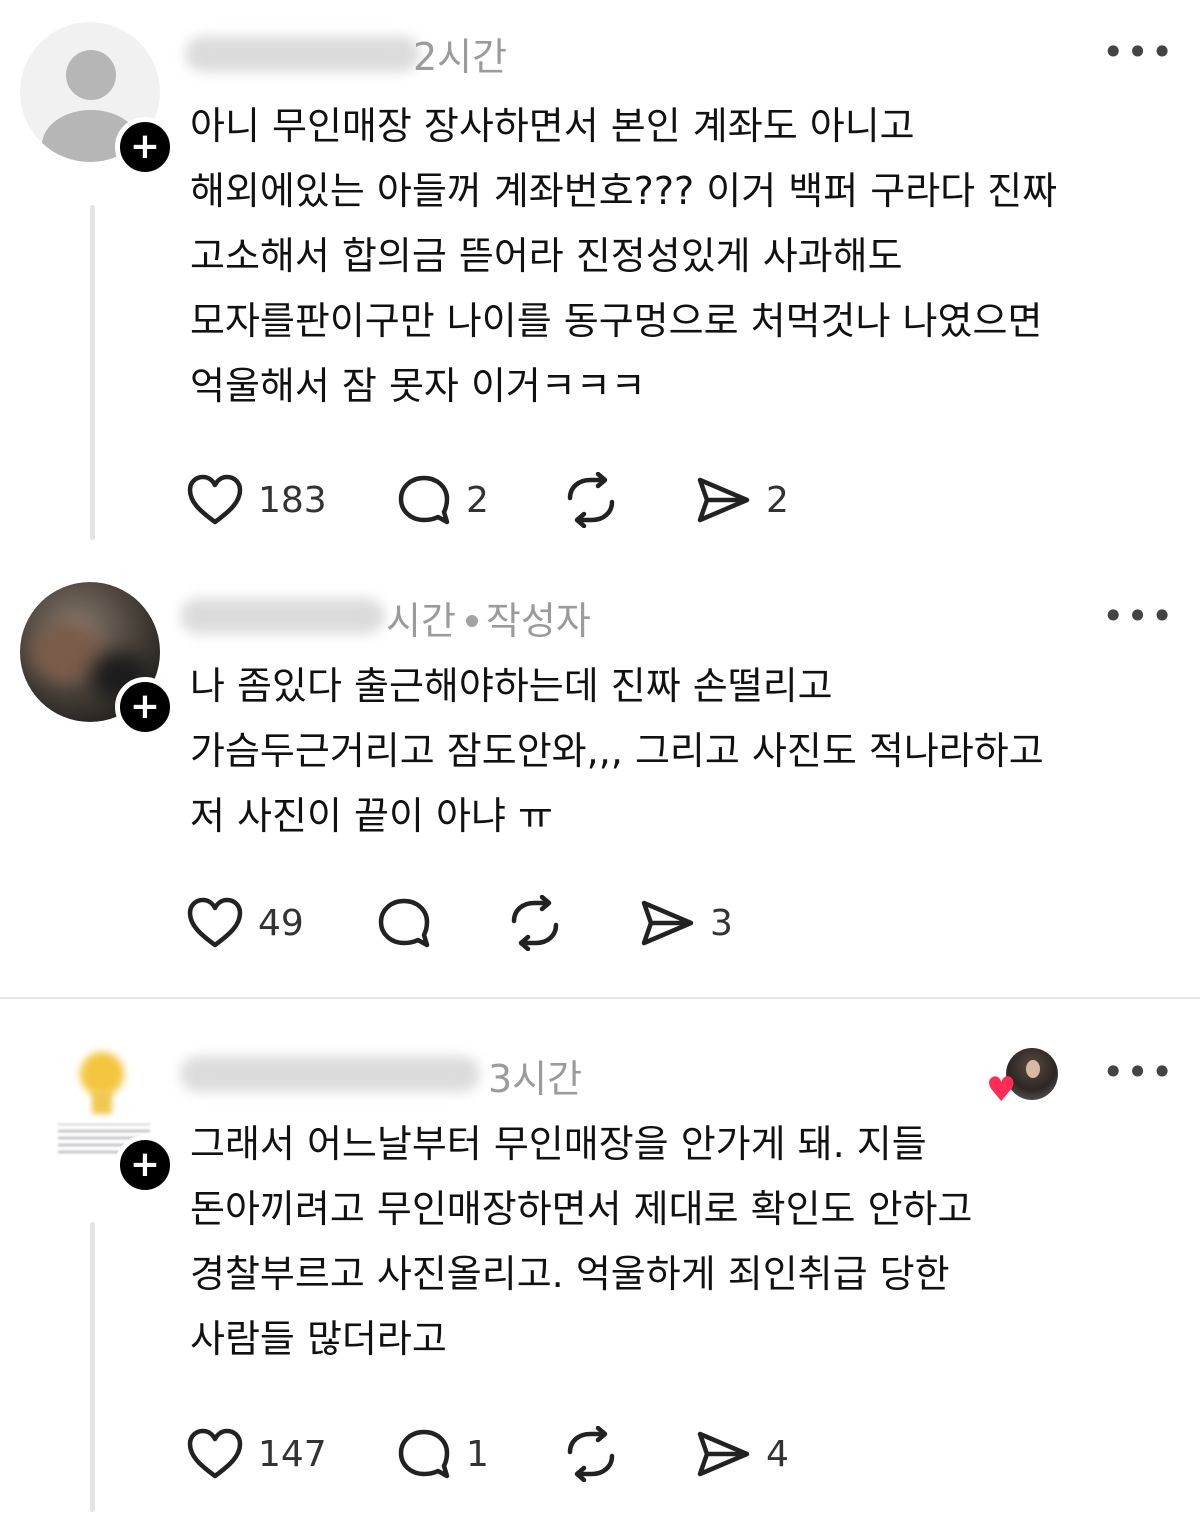 This screenshot has height=1515, width=1200. What do you see at coordinates (460, 57) in the screenshot?
I see `timestamp: 2시간` at bounding box center [460, 57].